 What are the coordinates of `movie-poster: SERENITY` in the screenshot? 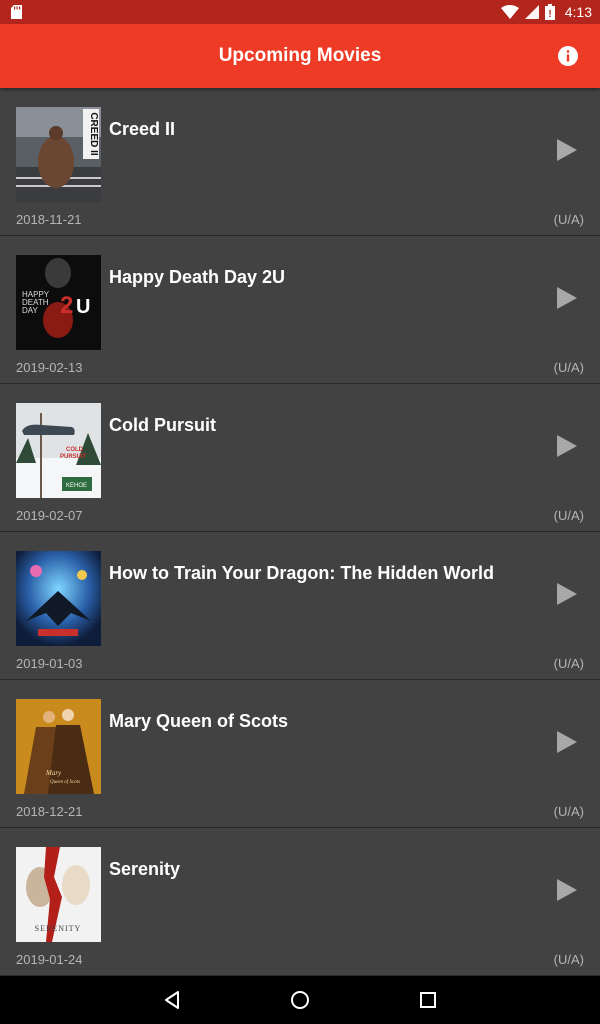 It's located at (58, 894).